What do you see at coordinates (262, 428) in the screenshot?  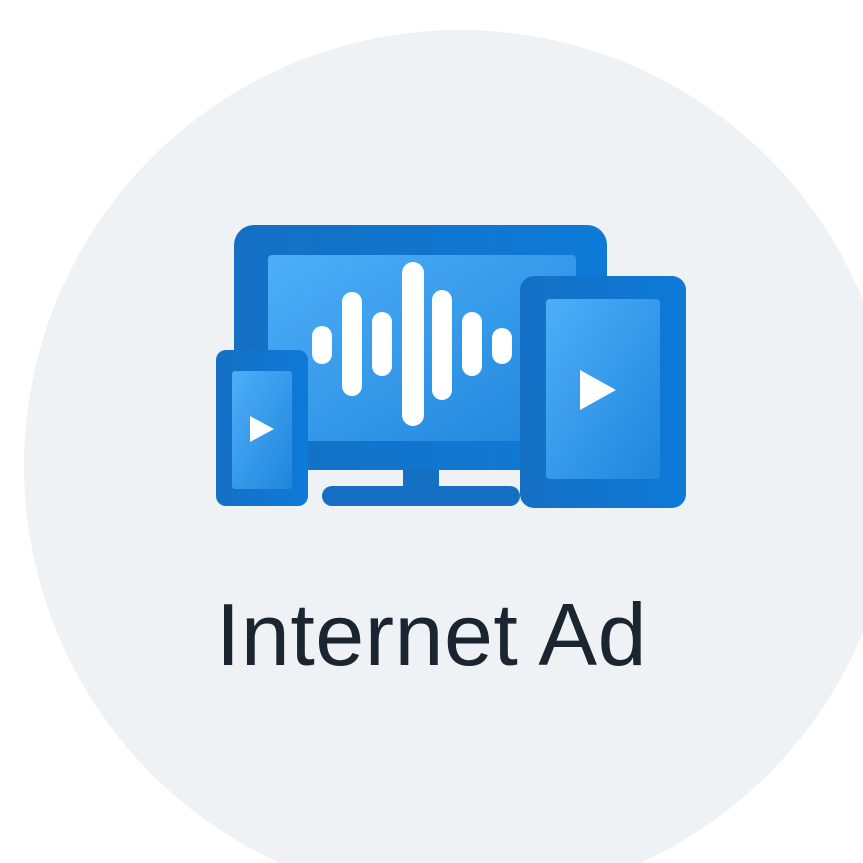 I see `phone-icon` at bounding box center [262, 428].